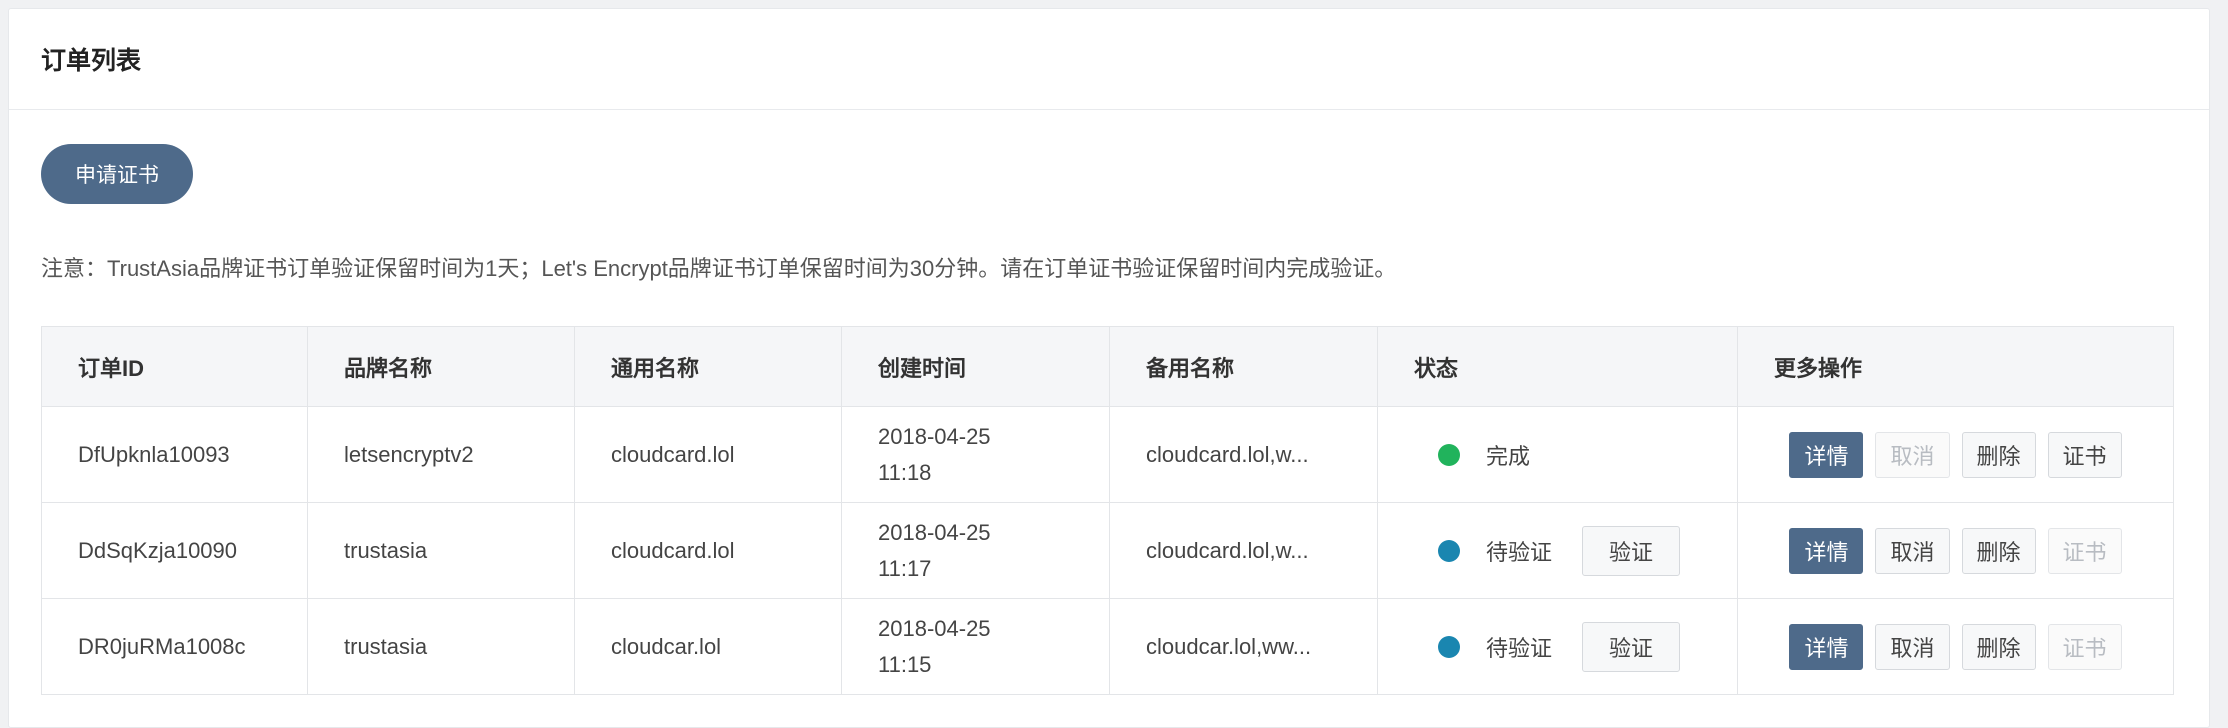 The height and width of the screenshot is (728, 2228). Describe the element at coordinates (975, 646) in the screenshot. I see `created-time-cell: 2018-04-25 11:15` at that location.